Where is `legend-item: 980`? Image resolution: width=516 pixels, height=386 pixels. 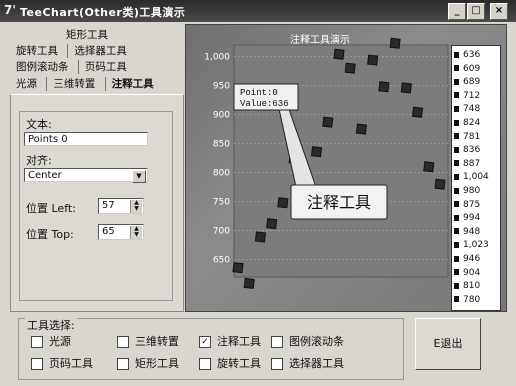
legend-item: 980 is located at coordinates (467, 191).